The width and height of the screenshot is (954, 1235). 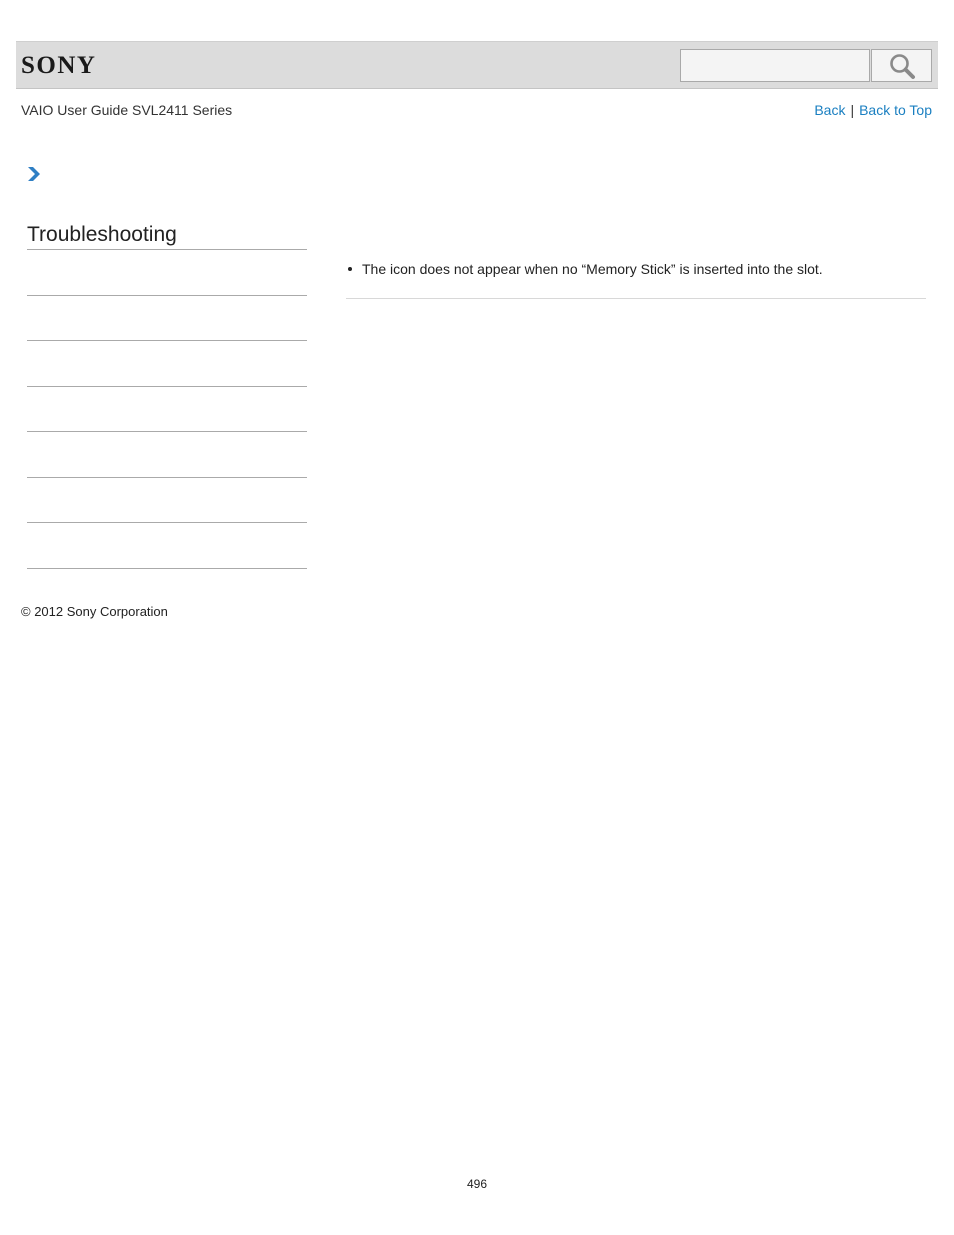 What do you see at coordinates (58, 66) in the screenshot?
I see `sony-logo: SONY` at bounding box center [58, 66].